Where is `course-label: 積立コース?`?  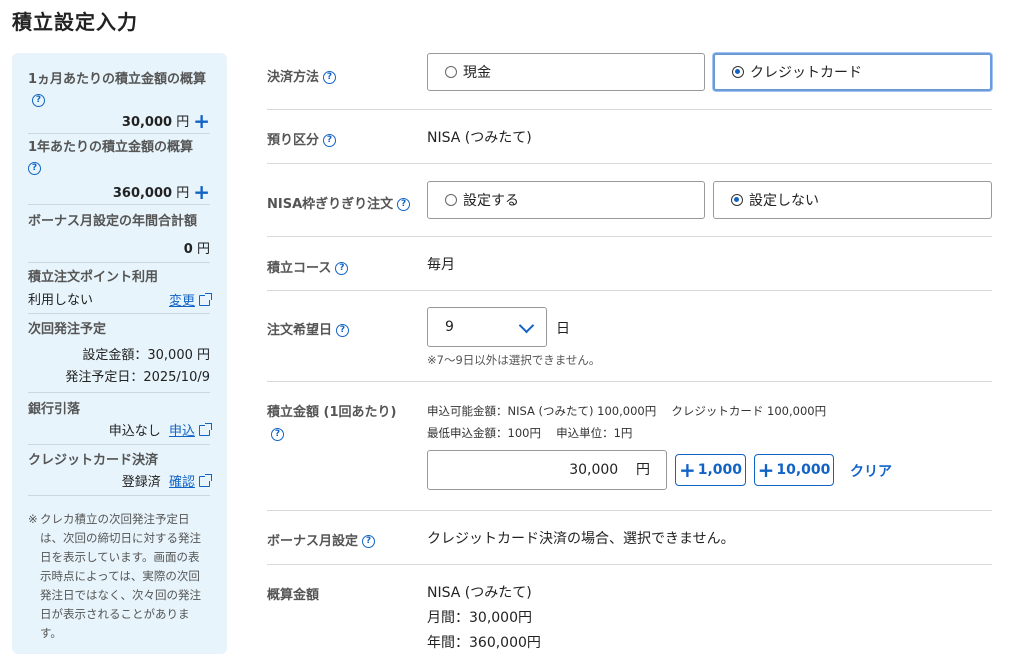 course-label: 積立コース? is located at coordinates (308, 266).